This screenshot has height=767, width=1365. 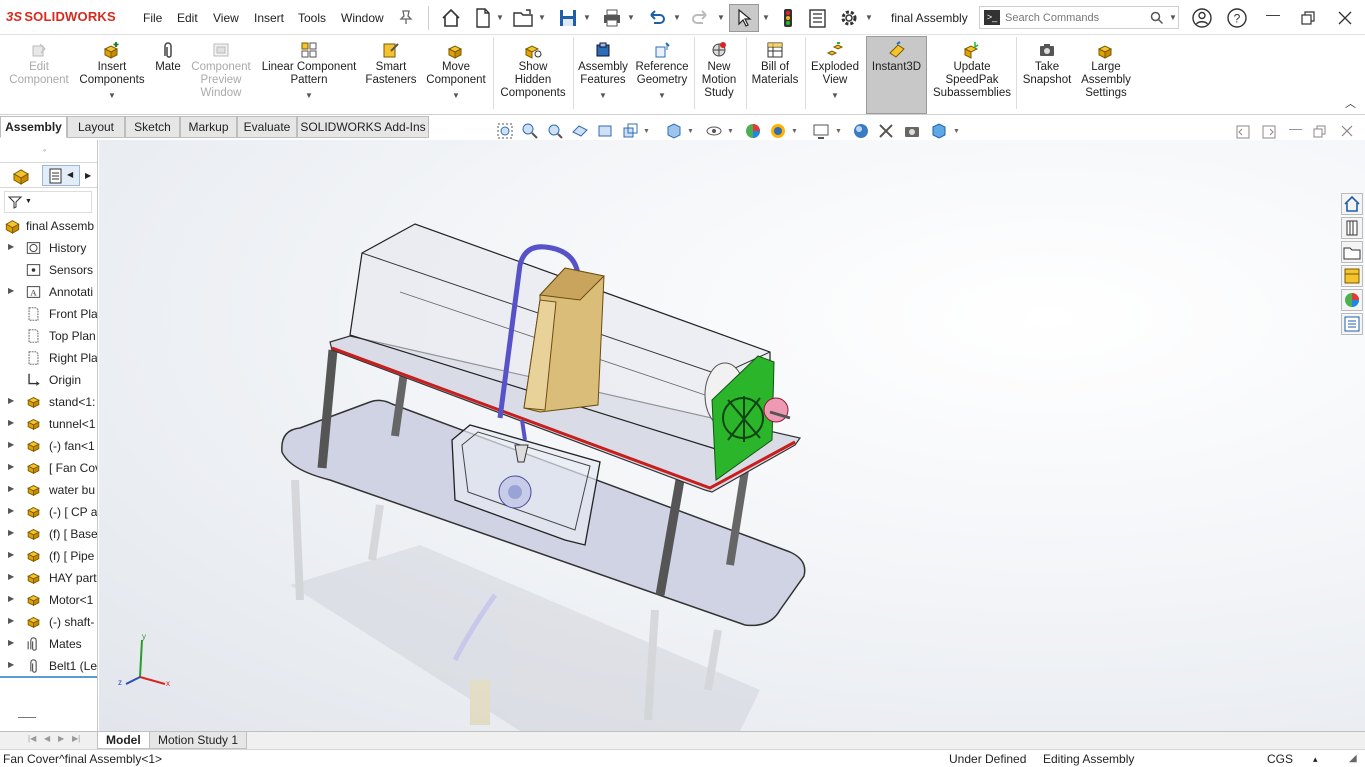 What do you see at coordinates (690, 131) in the screenshot?
I see `display-style-caret-icon: ▼` at bounding box center [690, 131].